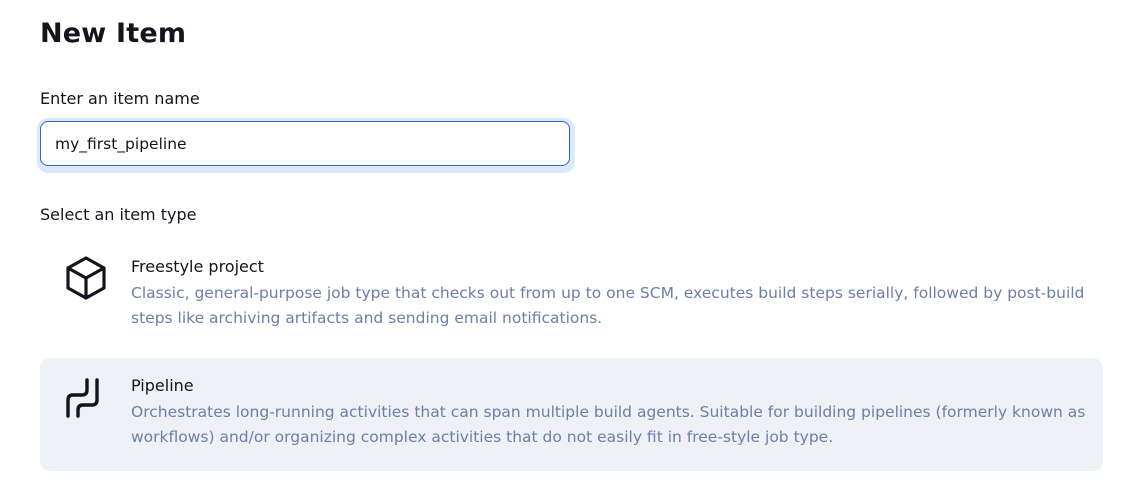 The image size is (1147, 484). Describe the element at coordinates (120, 98) in the screenshot. I see `item-name-label: Enter an item name` at that location.